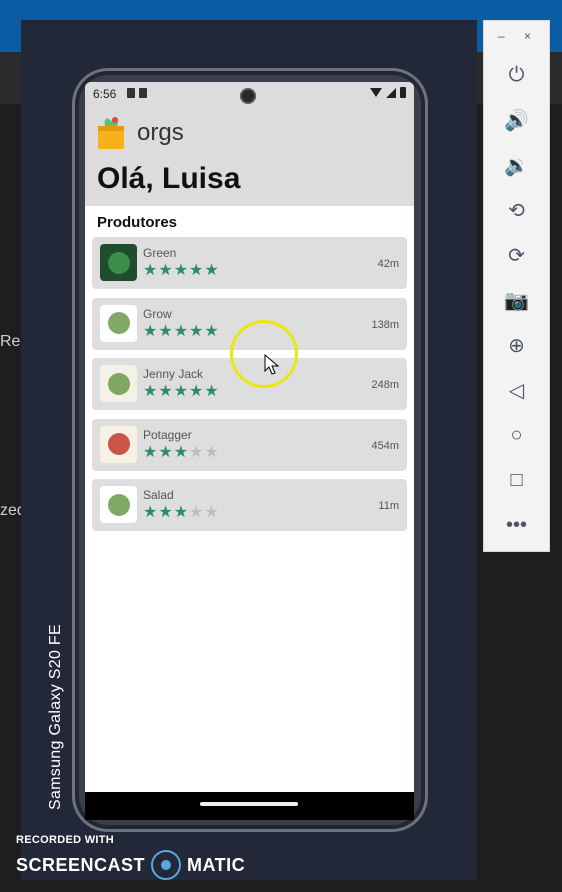  What do you see at coordinates (516, 480) in the screenshot?
I see `overview-icon: □` at bounding box center [516, 480].